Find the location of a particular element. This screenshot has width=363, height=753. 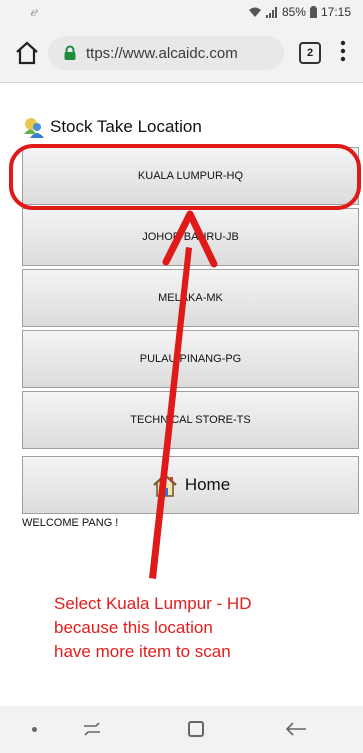

home-icon is located at coordinates (27, 53).